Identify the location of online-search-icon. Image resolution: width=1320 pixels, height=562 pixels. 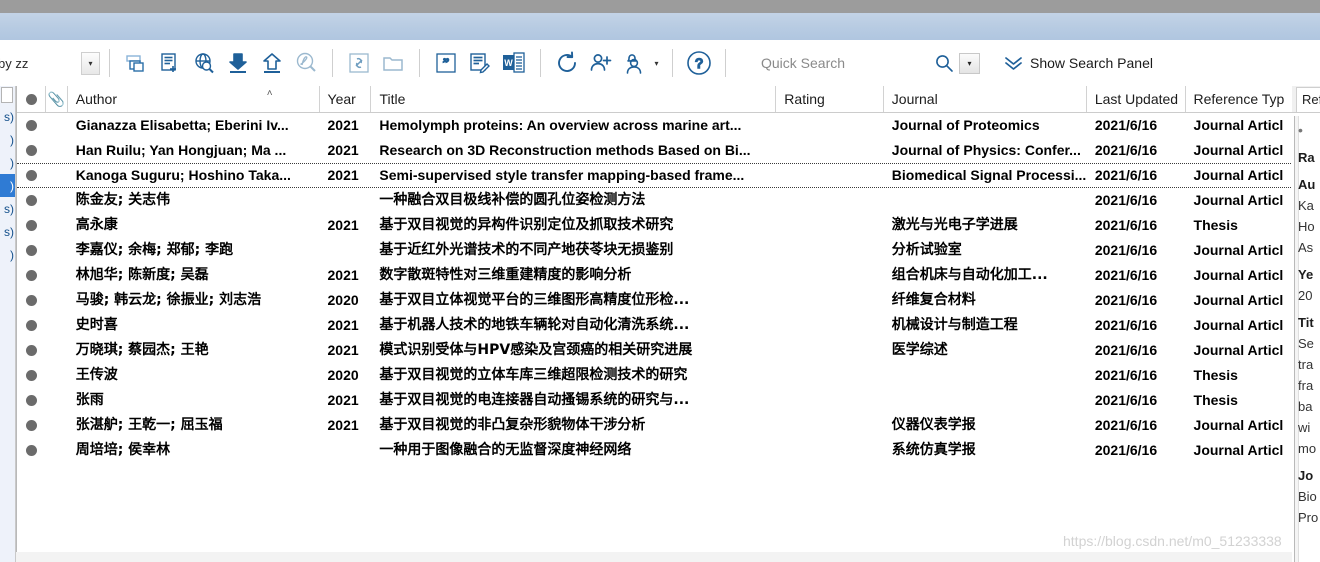
(204, 63).